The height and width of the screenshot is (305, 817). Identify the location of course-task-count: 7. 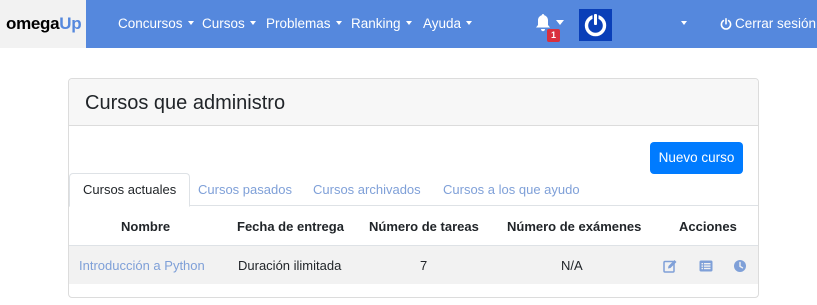
(424, 265).